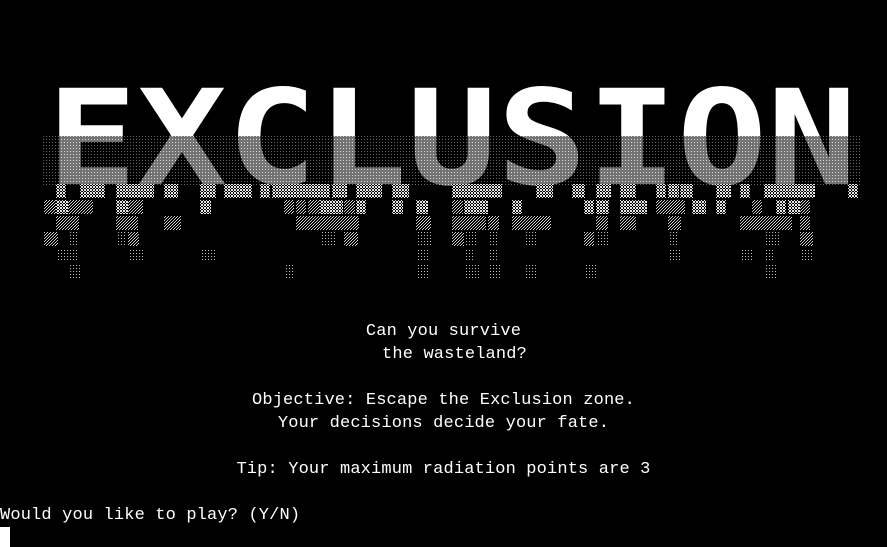  What do you see at coordinates (443, 469) in the screenshot?
I see `radiation-tip-text: Tip: Your maximum radiation points are 3` at bounding box center [443, 469].